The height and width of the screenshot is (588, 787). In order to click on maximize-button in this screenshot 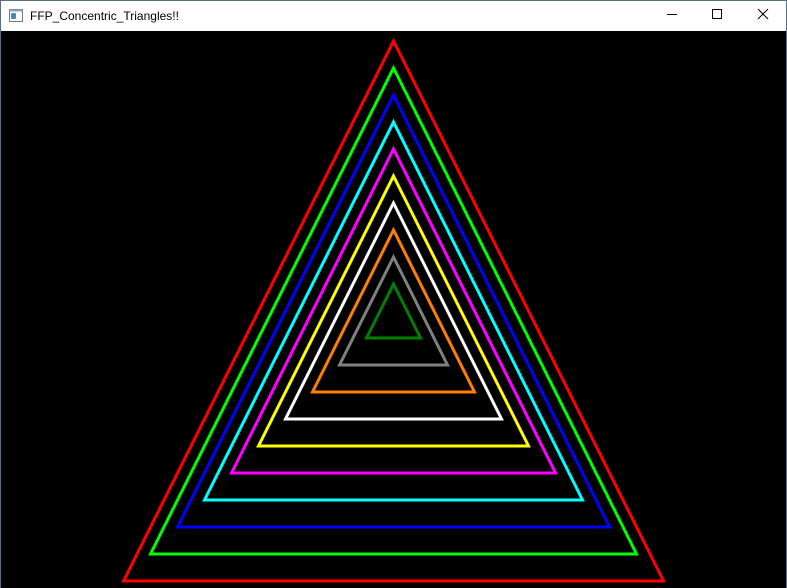, I will do `click(716, 15)`.